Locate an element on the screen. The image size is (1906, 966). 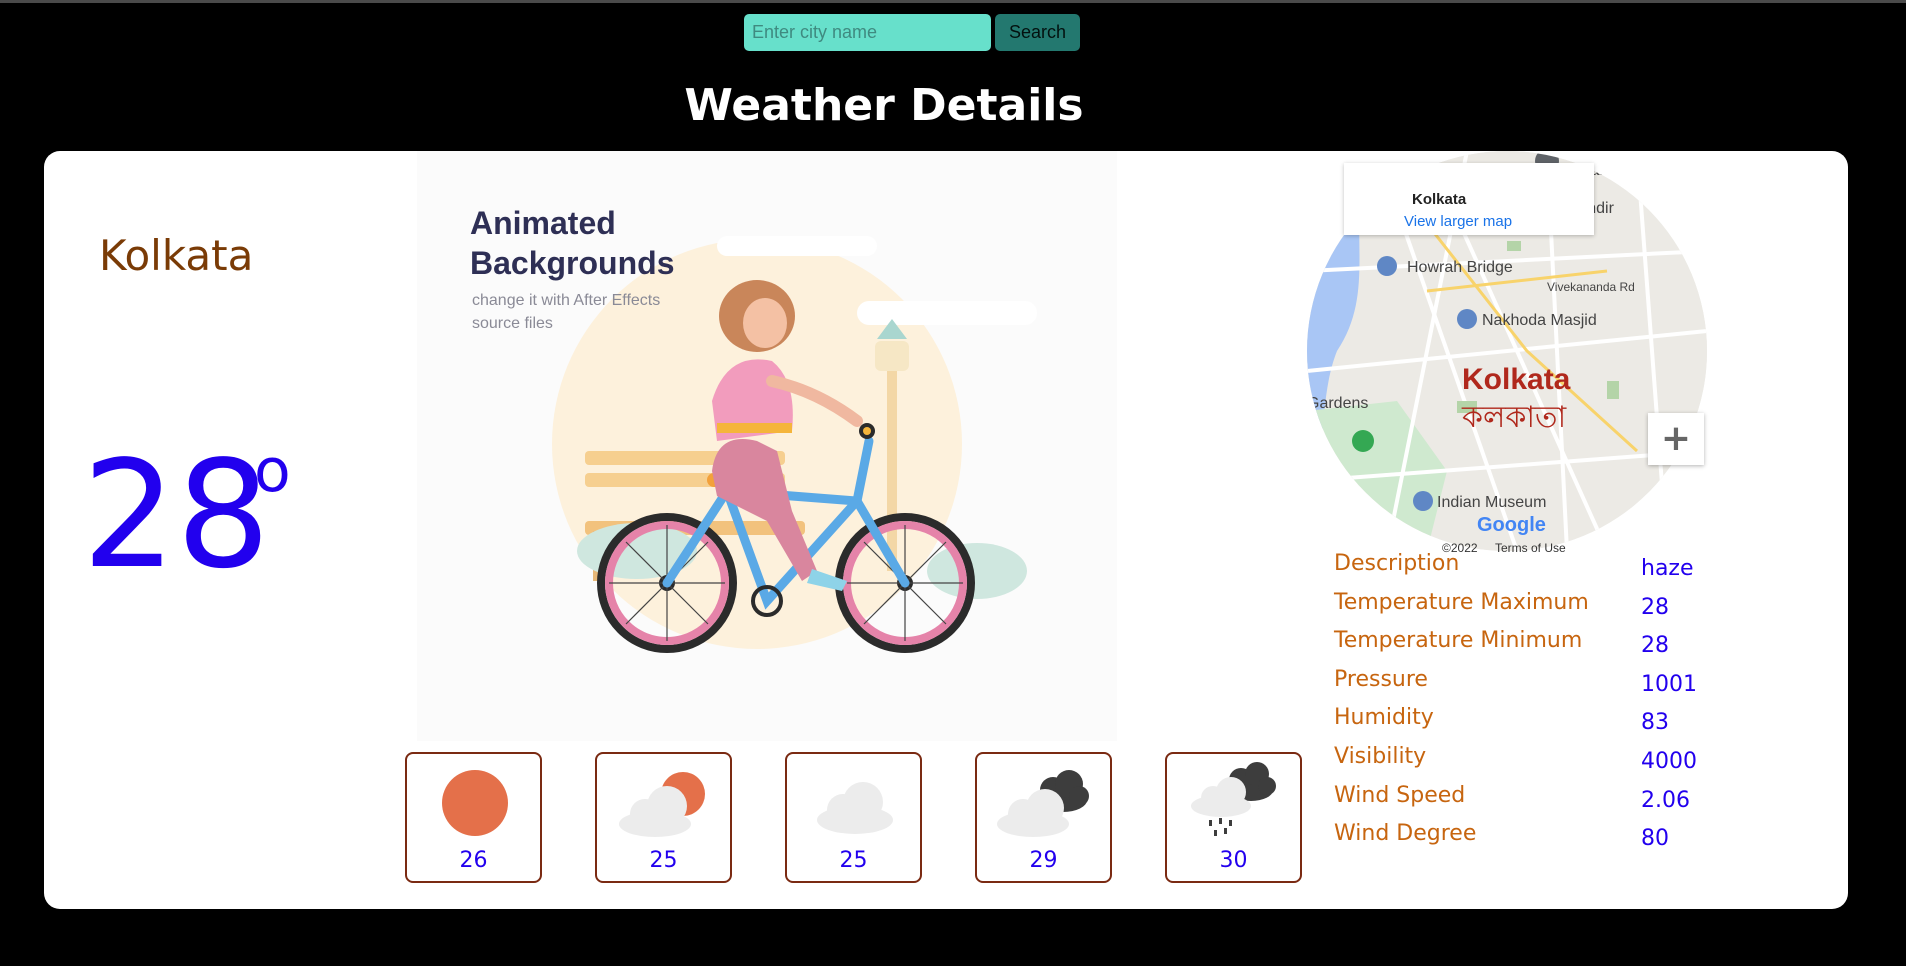
detail-value: haze is located at coordinates (1667, 568).